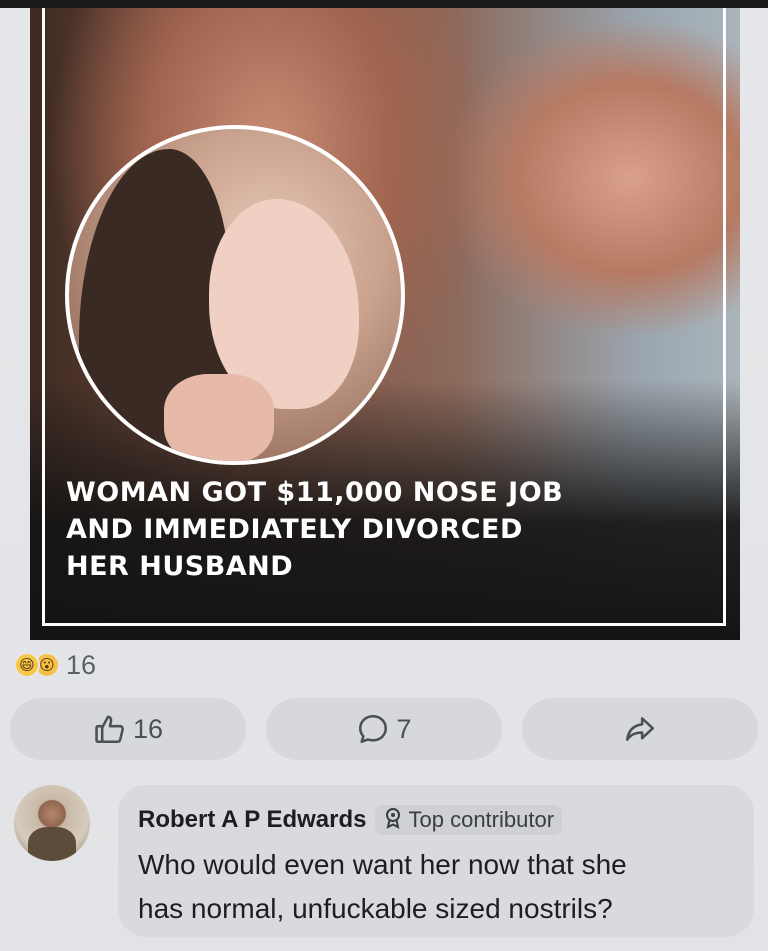  I want to click on badge-label: Top contributor, so click(481, 819).